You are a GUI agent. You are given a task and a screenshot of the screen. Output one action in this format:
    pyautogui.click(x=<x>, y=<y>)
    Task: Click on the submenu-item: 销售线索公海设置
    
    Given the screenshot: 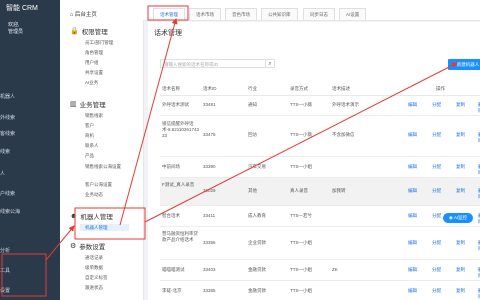 What is the action you would take?
    pyautogui.click(x=108, y=167)
    